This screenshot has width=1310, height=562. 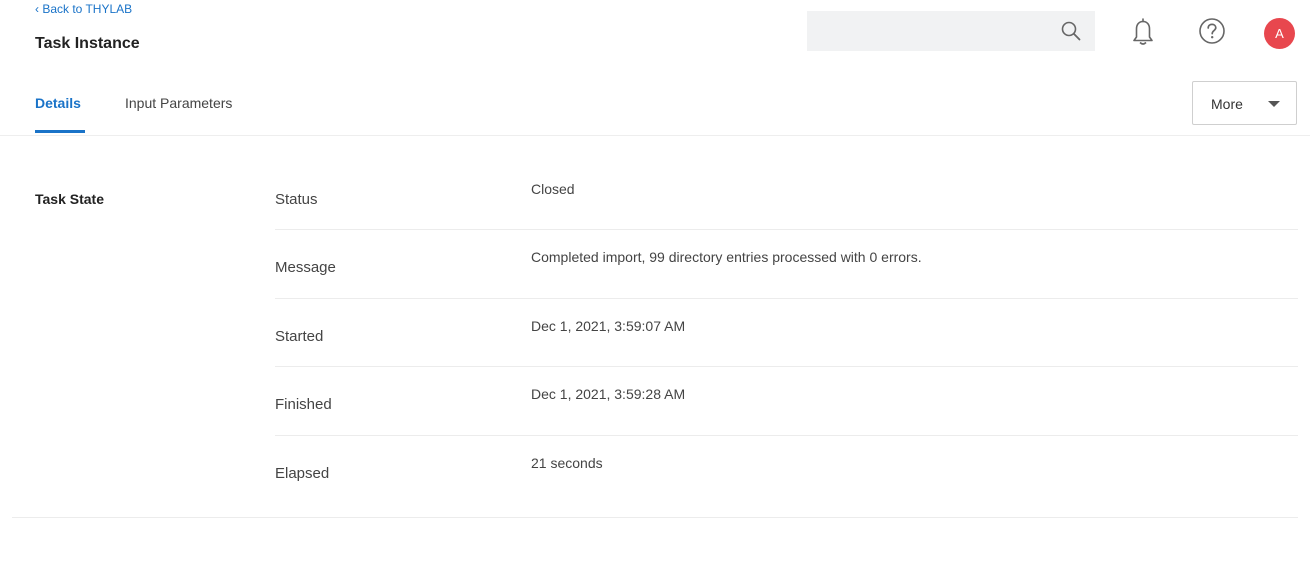 I want to click on row-label: Elapsed, so click(x=302, y=473).